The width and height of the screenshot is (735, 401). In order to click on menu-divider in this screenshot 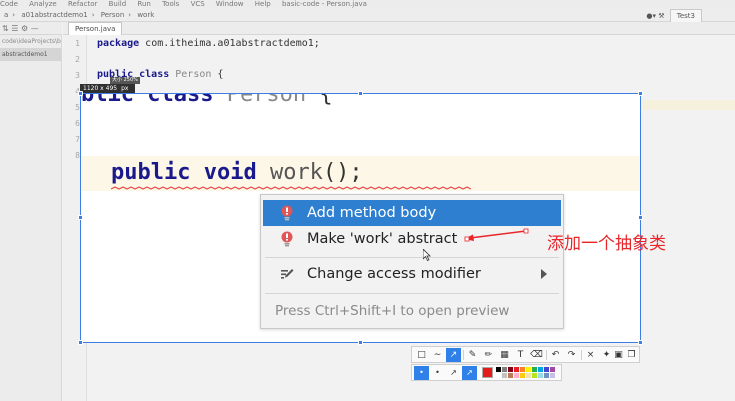, I will do `click(412, 257)`.